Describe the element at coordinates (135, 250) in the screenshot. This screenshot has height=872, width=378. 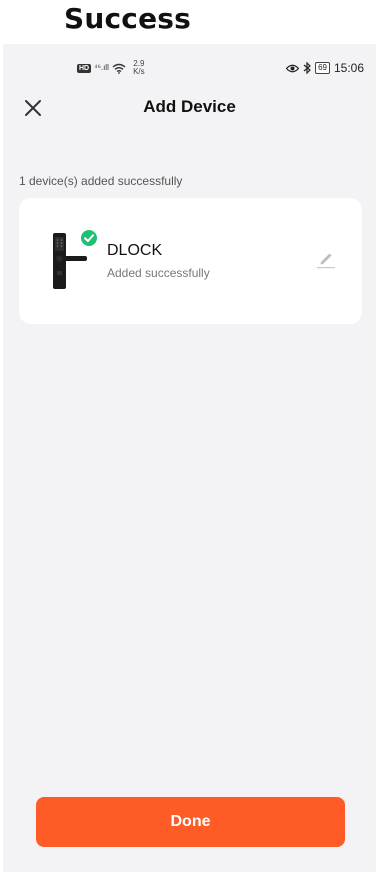
I see `device-name: DLOCK` at that location.